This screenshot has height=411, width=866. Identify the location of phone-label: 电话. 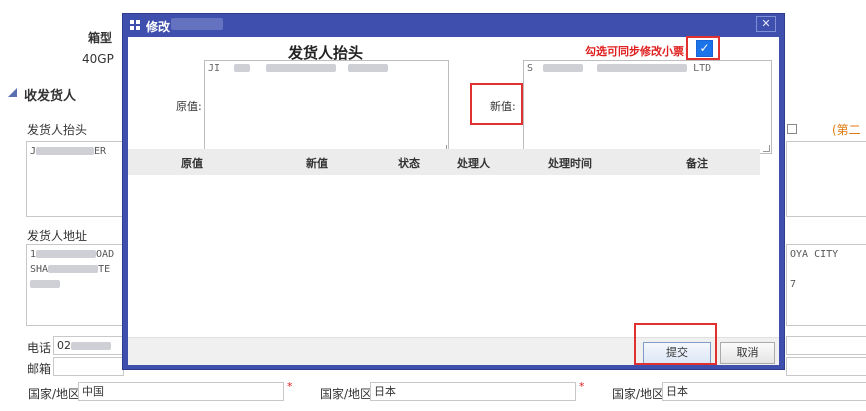
(39, 348).